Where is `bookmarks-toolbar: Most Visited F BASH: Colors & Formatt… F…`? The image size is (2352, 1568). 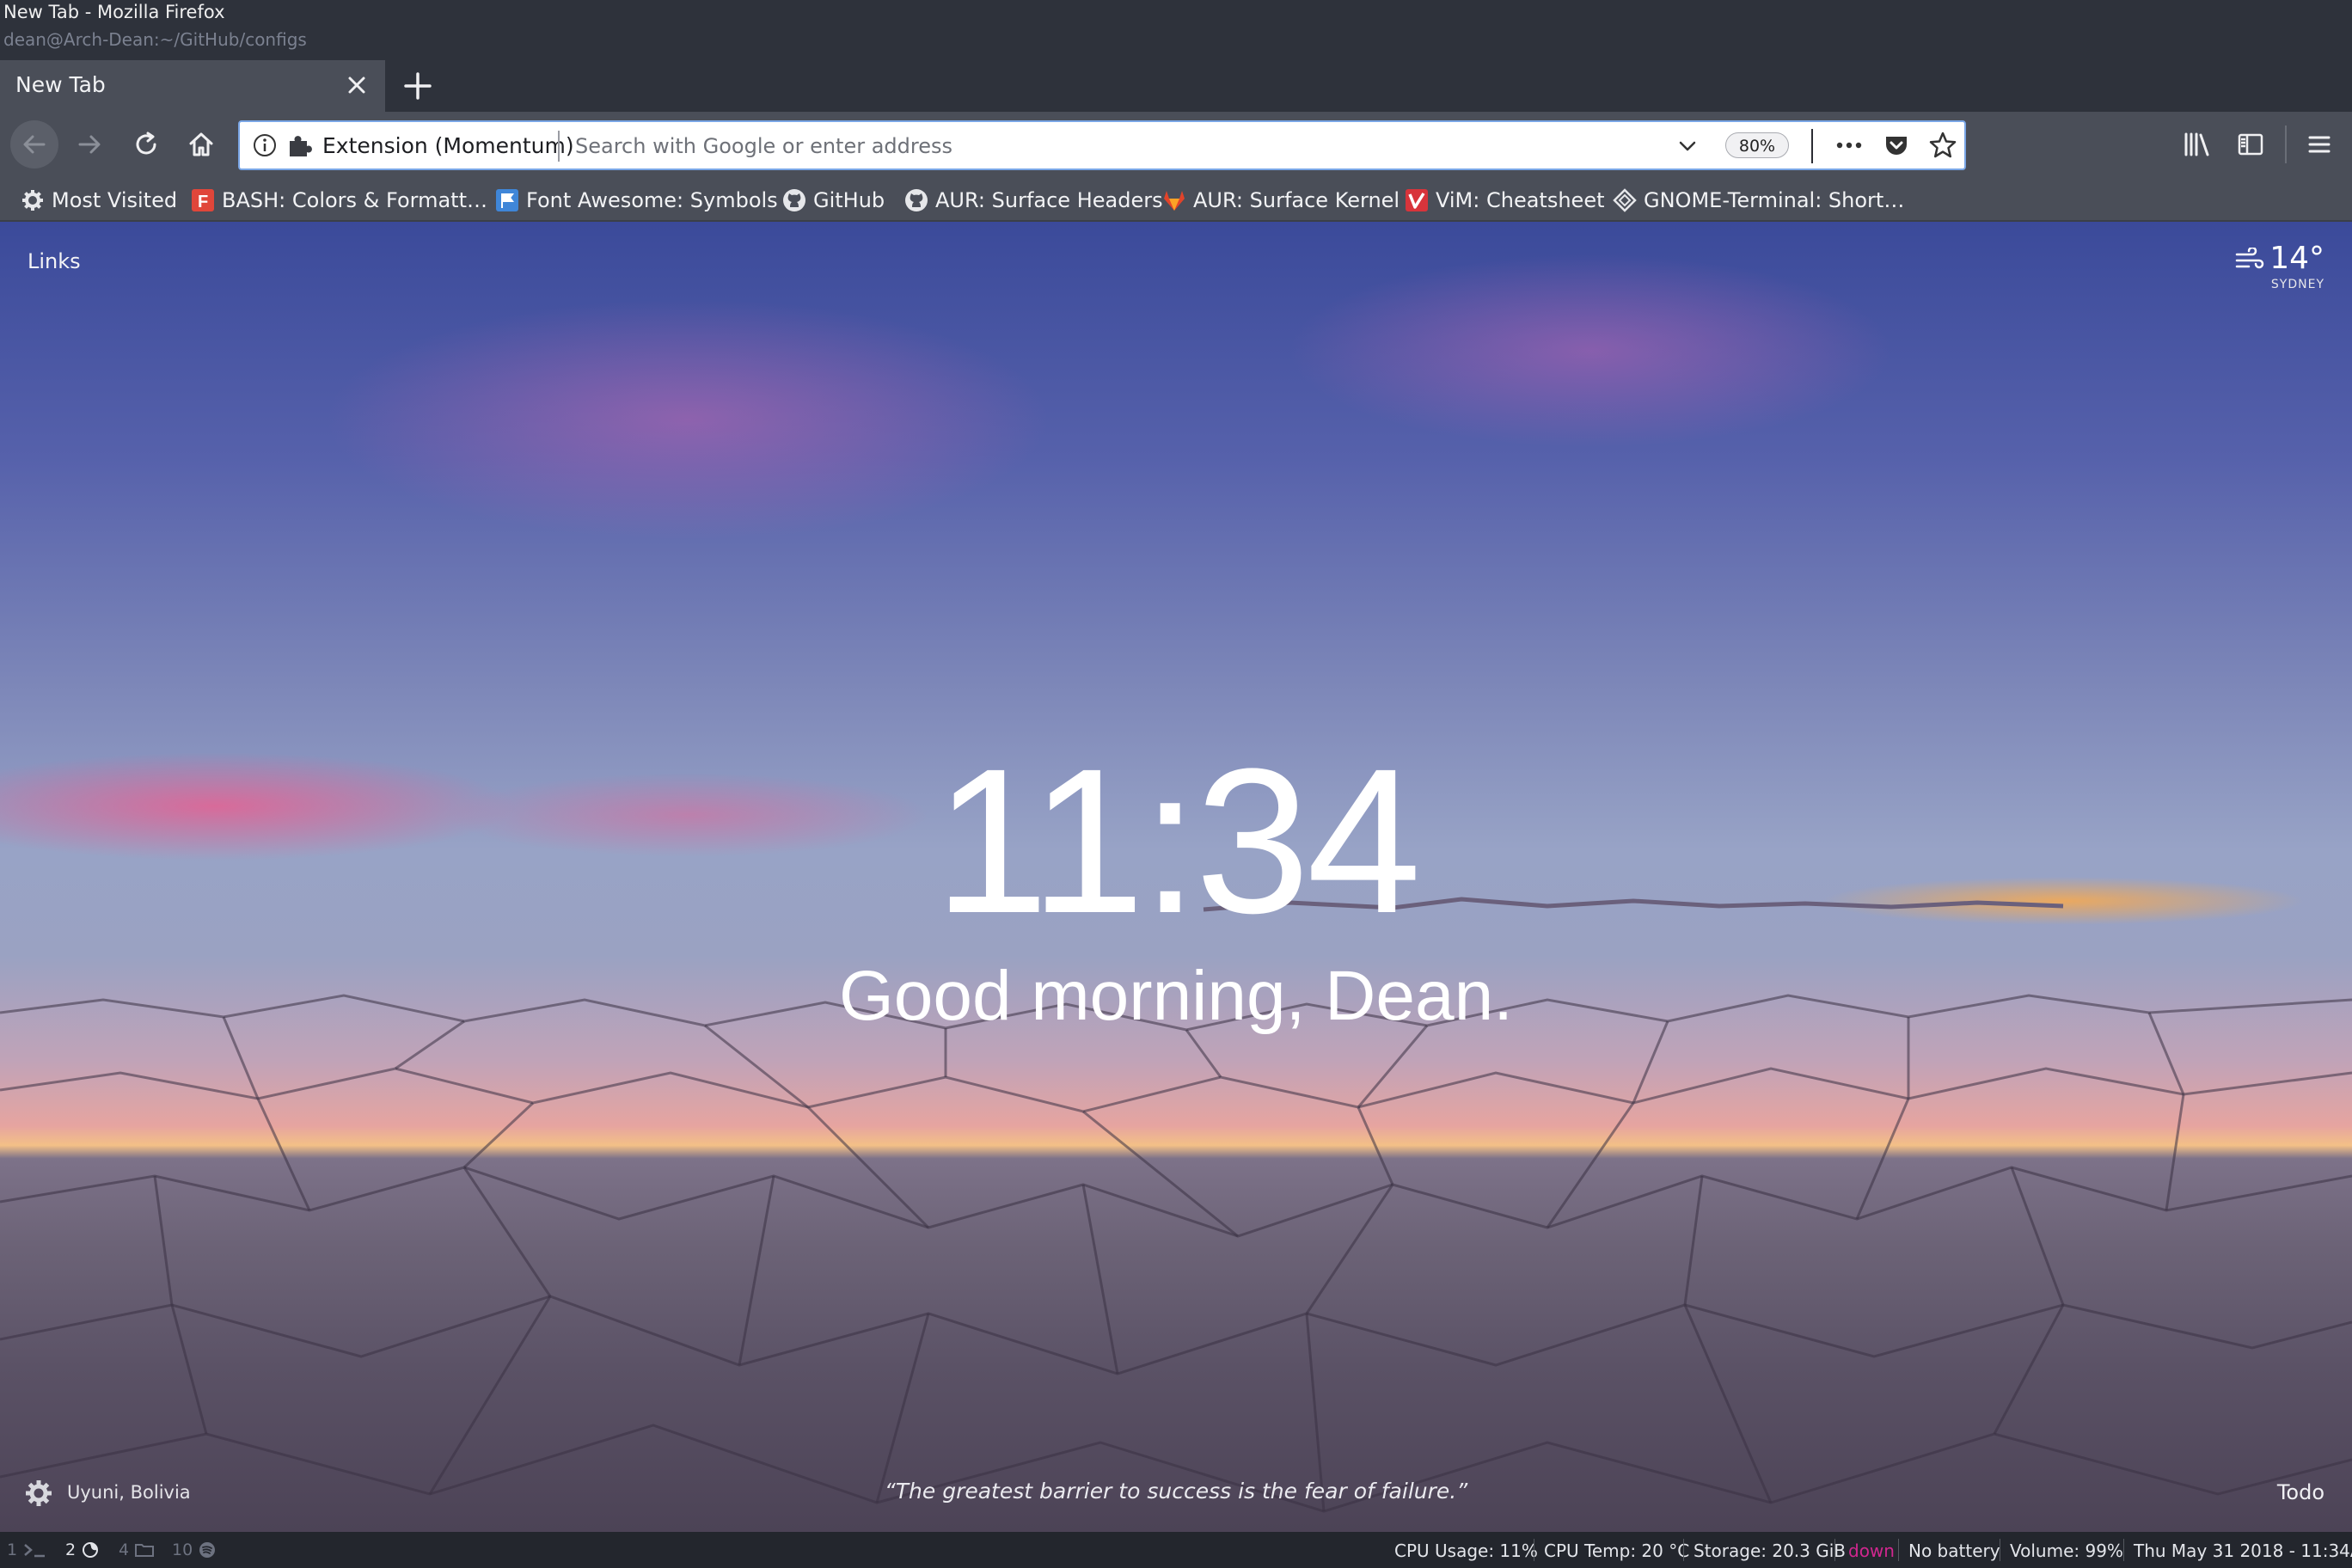
bookmarks-toolbar: Most Visited F BASH: Colors & Formatt… F… is located at coordinates (1176, 201).